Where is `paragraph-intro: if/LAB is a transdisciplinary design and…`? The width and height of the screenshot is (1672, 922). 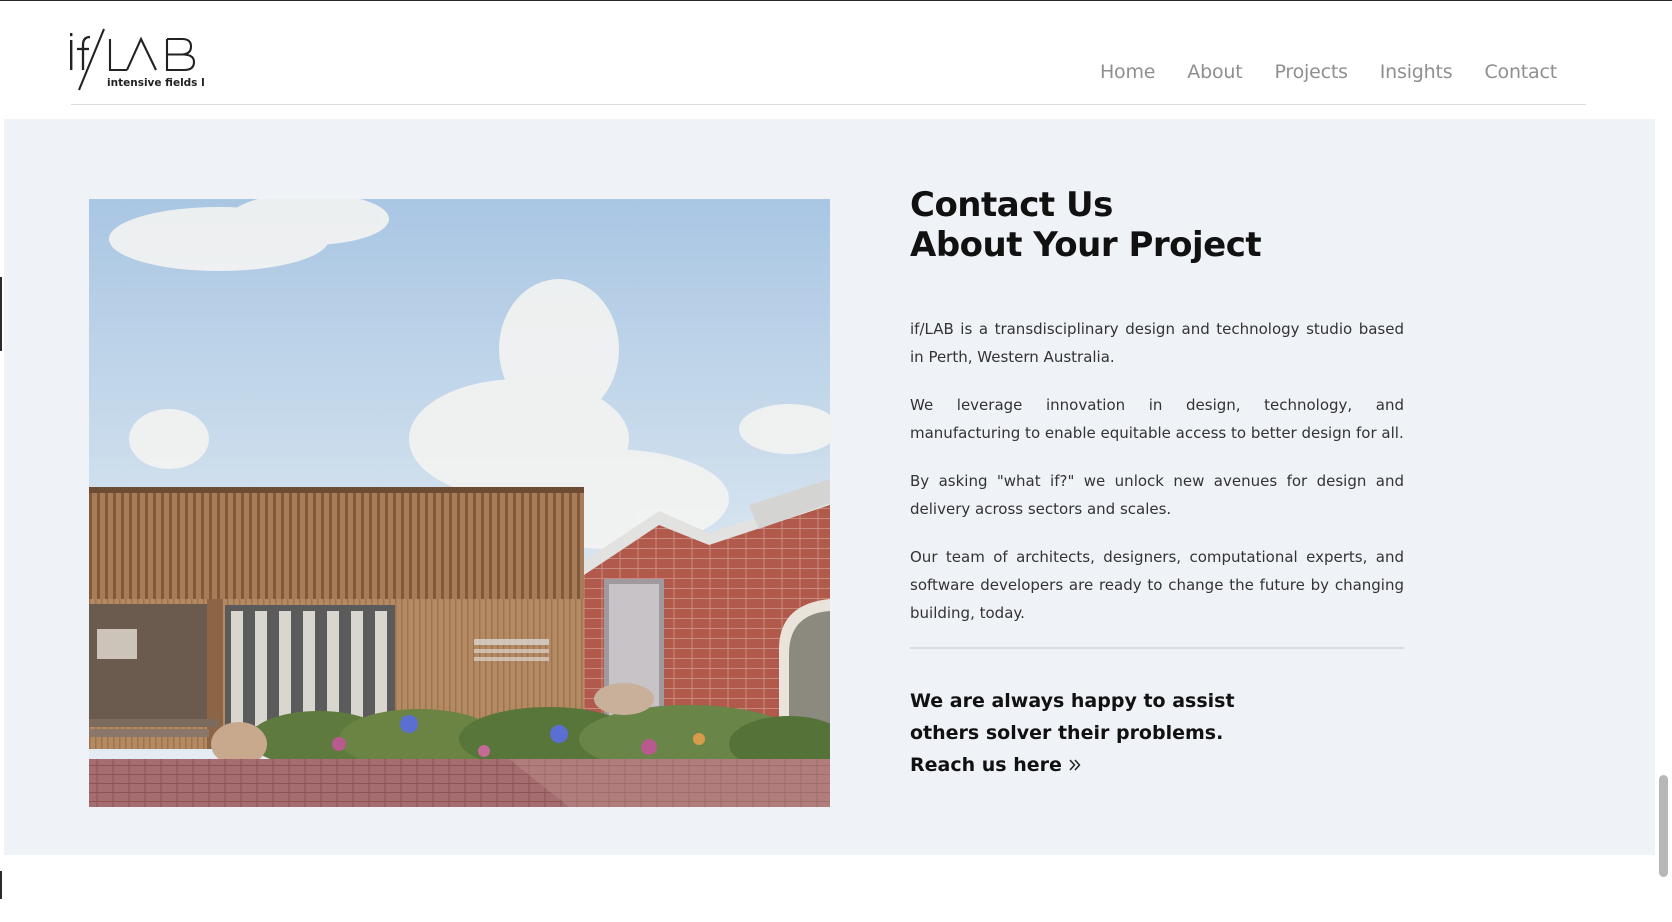
paragraph-intro: if/LAB is a transdisciplinary design and… is located at coordinates (1157, 343).